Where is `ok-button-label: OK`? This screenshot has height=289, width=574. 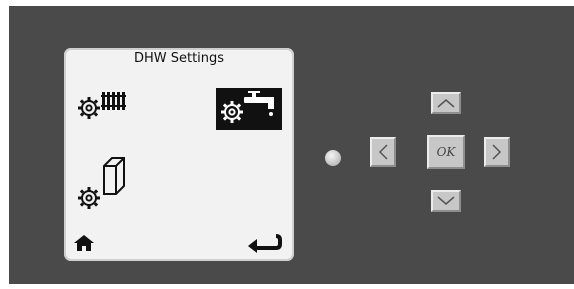
ok-button-label: OK is located at coordinates (446, 152).